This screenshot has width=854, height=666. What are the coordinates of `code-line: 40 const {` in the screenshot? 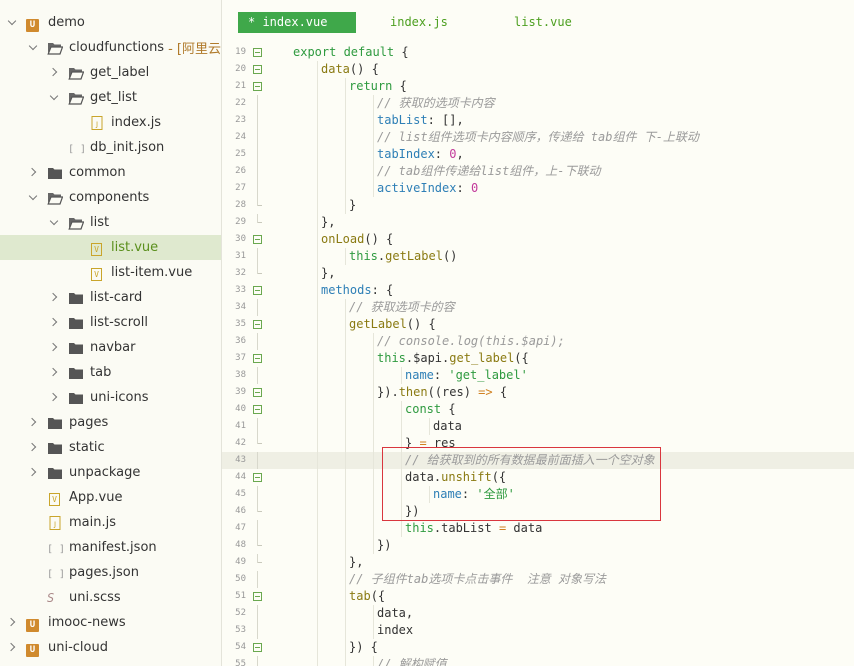 It's located at (538, 409).